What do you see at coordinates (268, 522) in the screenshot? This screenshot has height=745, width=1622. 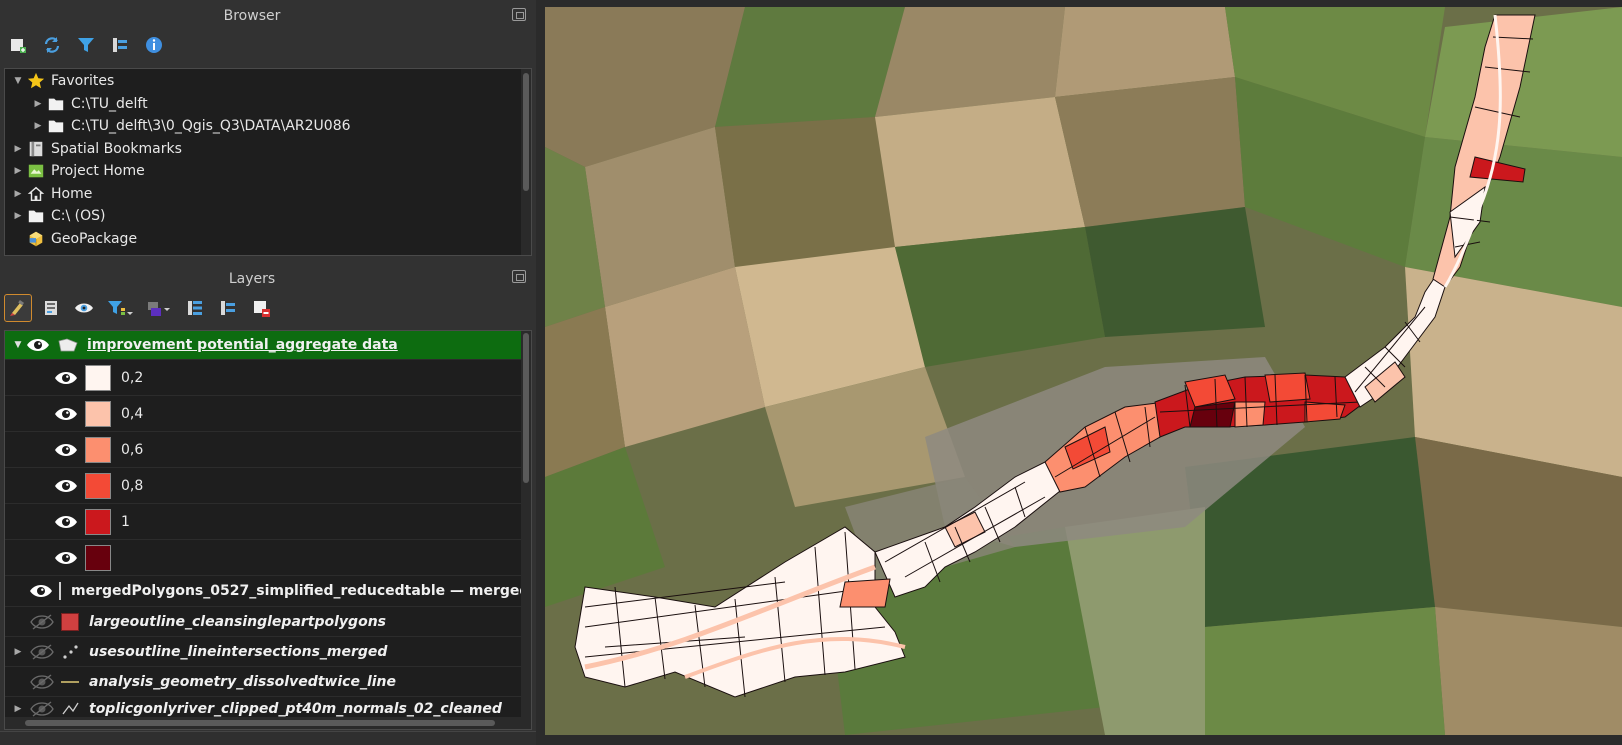 I see `legend-class-1: 1` at bounding box center [268, 522].